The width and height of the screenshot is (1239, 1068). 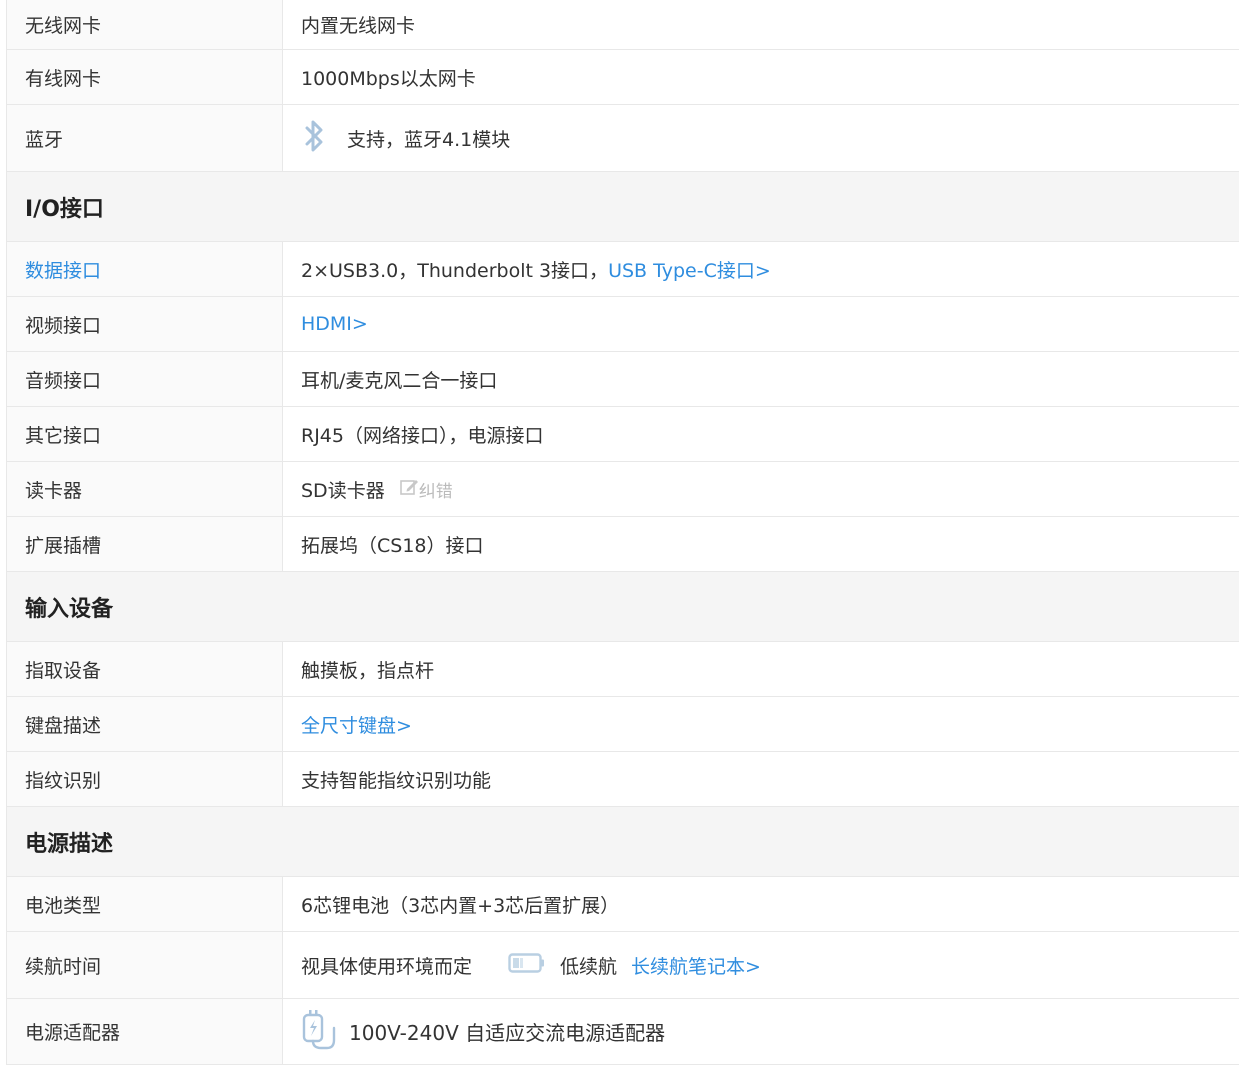 I want to click on spec-label: 扩展插槽, so click(x=145, y=544).